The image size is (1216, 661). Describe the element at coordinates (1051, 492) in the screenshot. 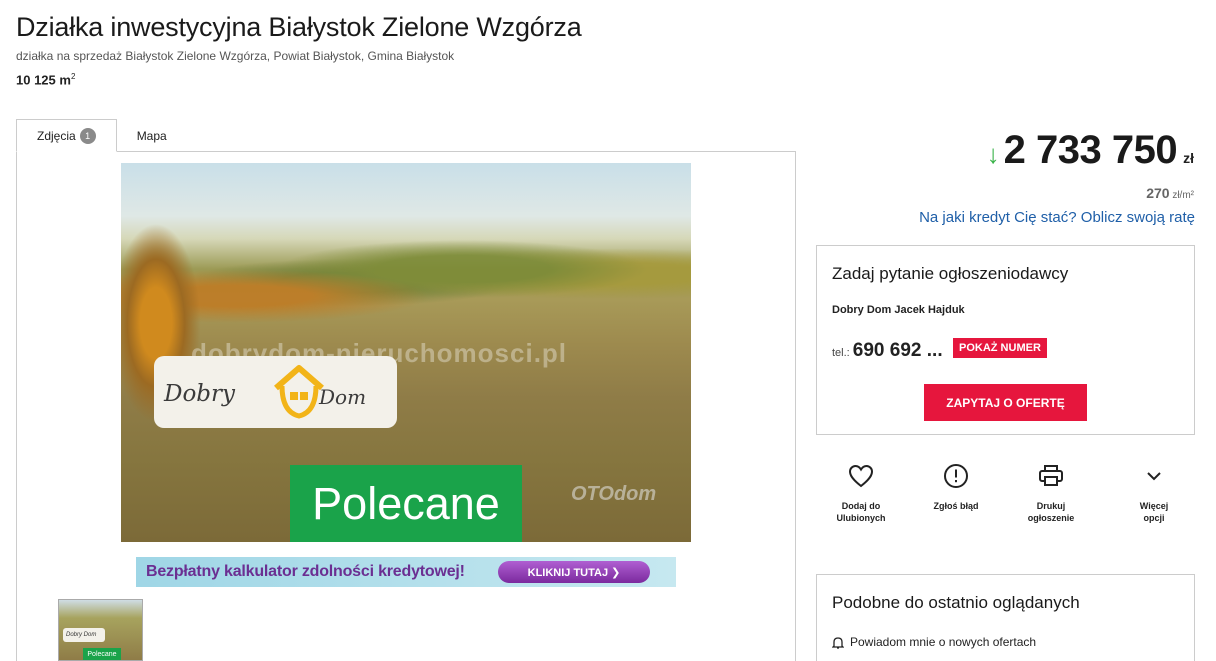

I see `print-button: Drukuj ogłoszenie` at that location.